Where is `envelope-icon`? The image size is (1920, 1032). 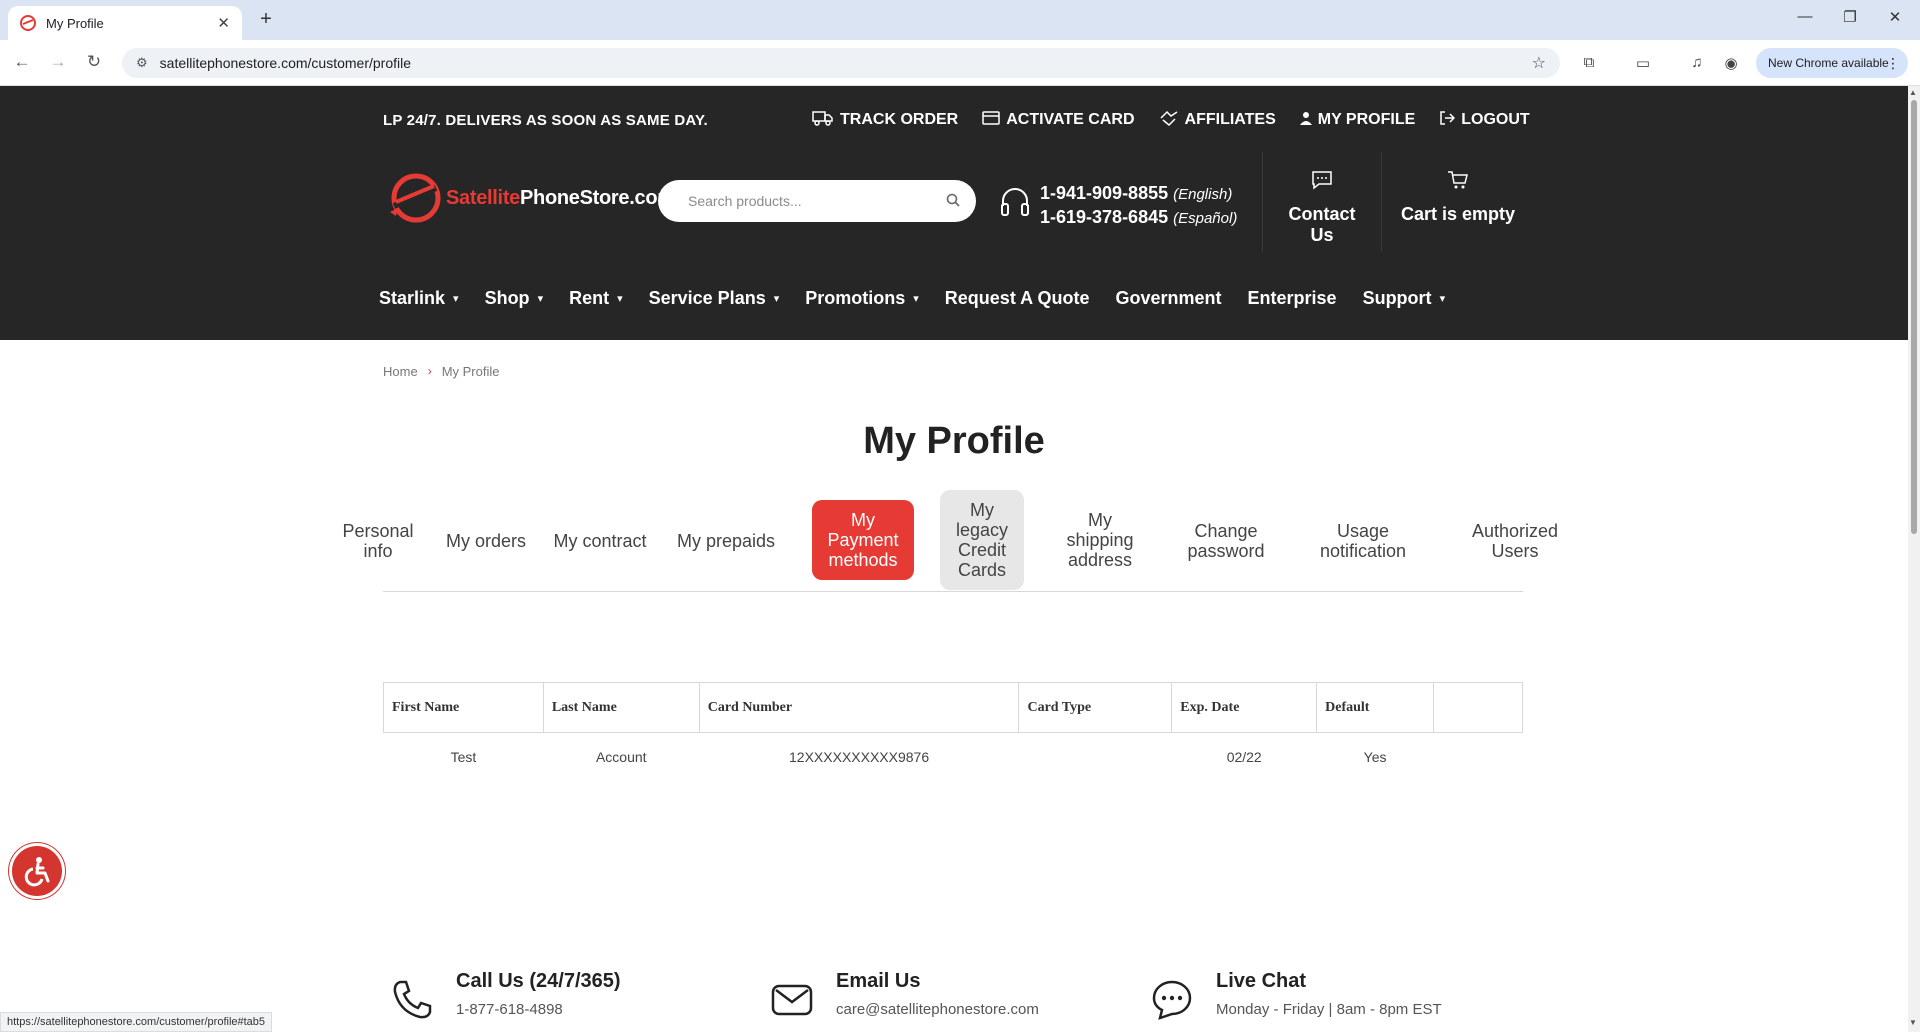 envelope-icon is located at coordinates (794, 1004).